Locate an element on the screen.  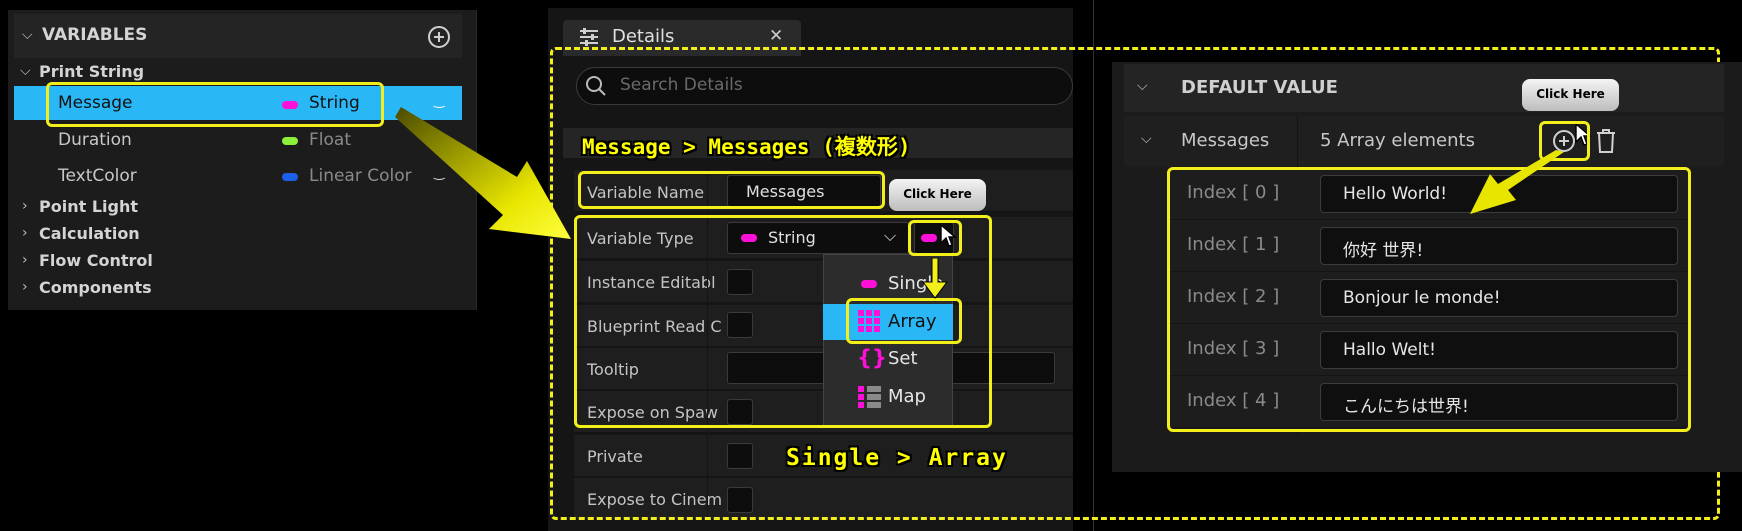
trash-icon is located at coordinates (1606, 141).